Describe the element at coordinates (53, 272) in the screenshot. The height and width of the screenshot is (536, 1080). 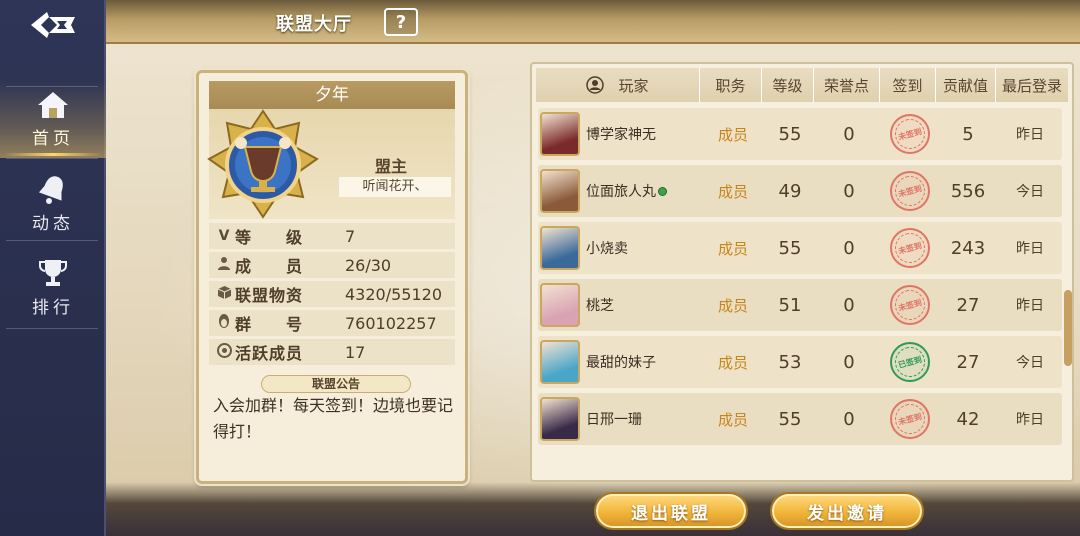
I see `trophy-icon` at that location.